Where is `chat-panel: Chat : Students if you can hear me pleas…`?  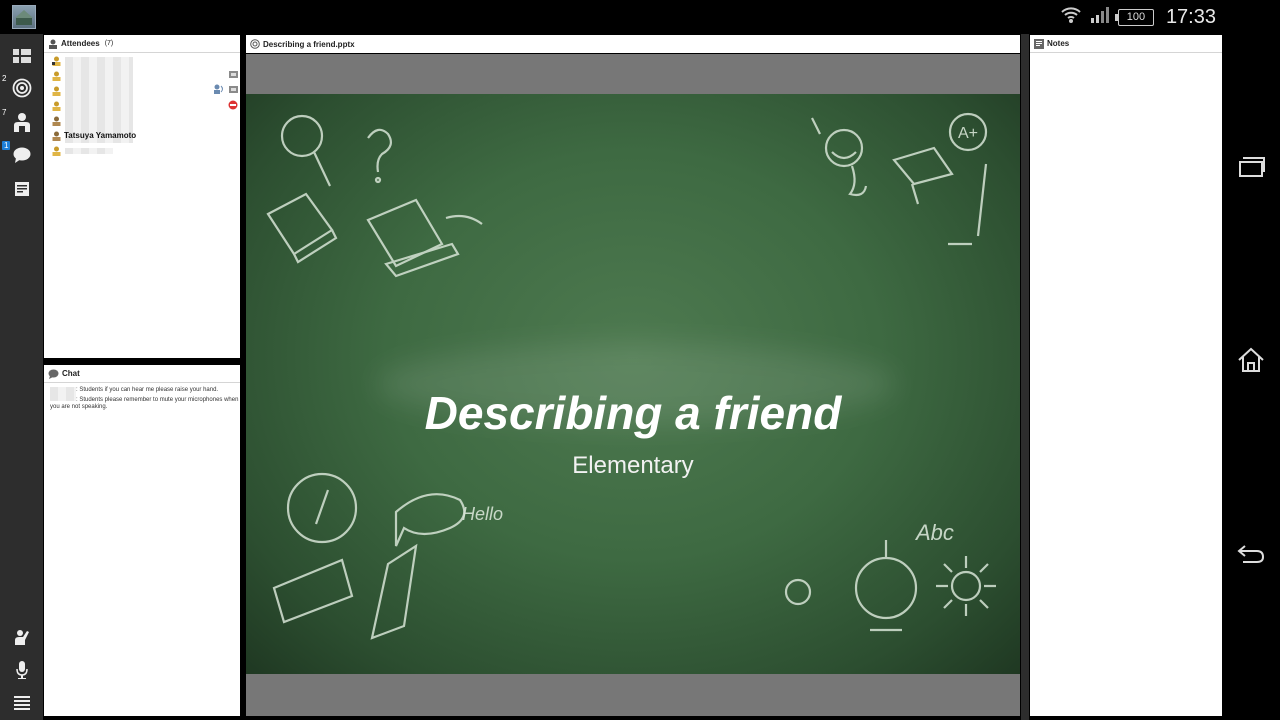
chat-panel: Chat : Students if you can hear me pleas… is located at coordinates (142, 540).